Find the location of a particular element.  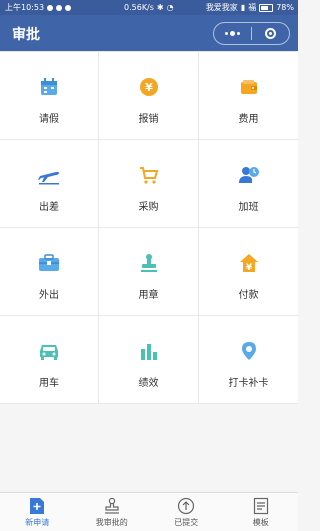

grid-item-label: 外出 is located at coordinates (49, 295).